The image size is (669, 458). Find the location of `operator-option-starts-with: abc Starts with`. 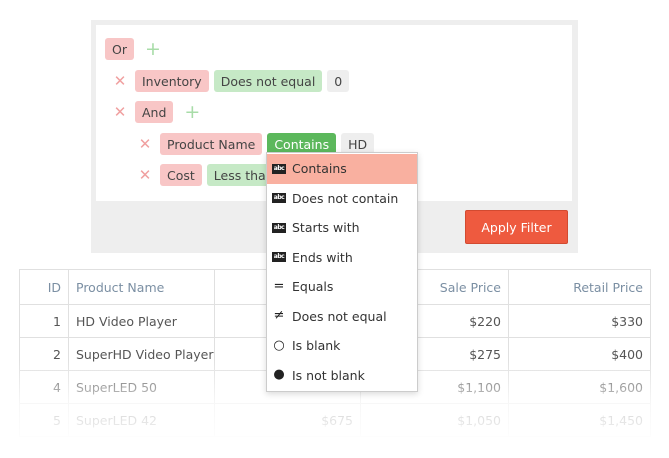

operator-option-starts-with: abc Starts with is located at coordinates (342, 228).